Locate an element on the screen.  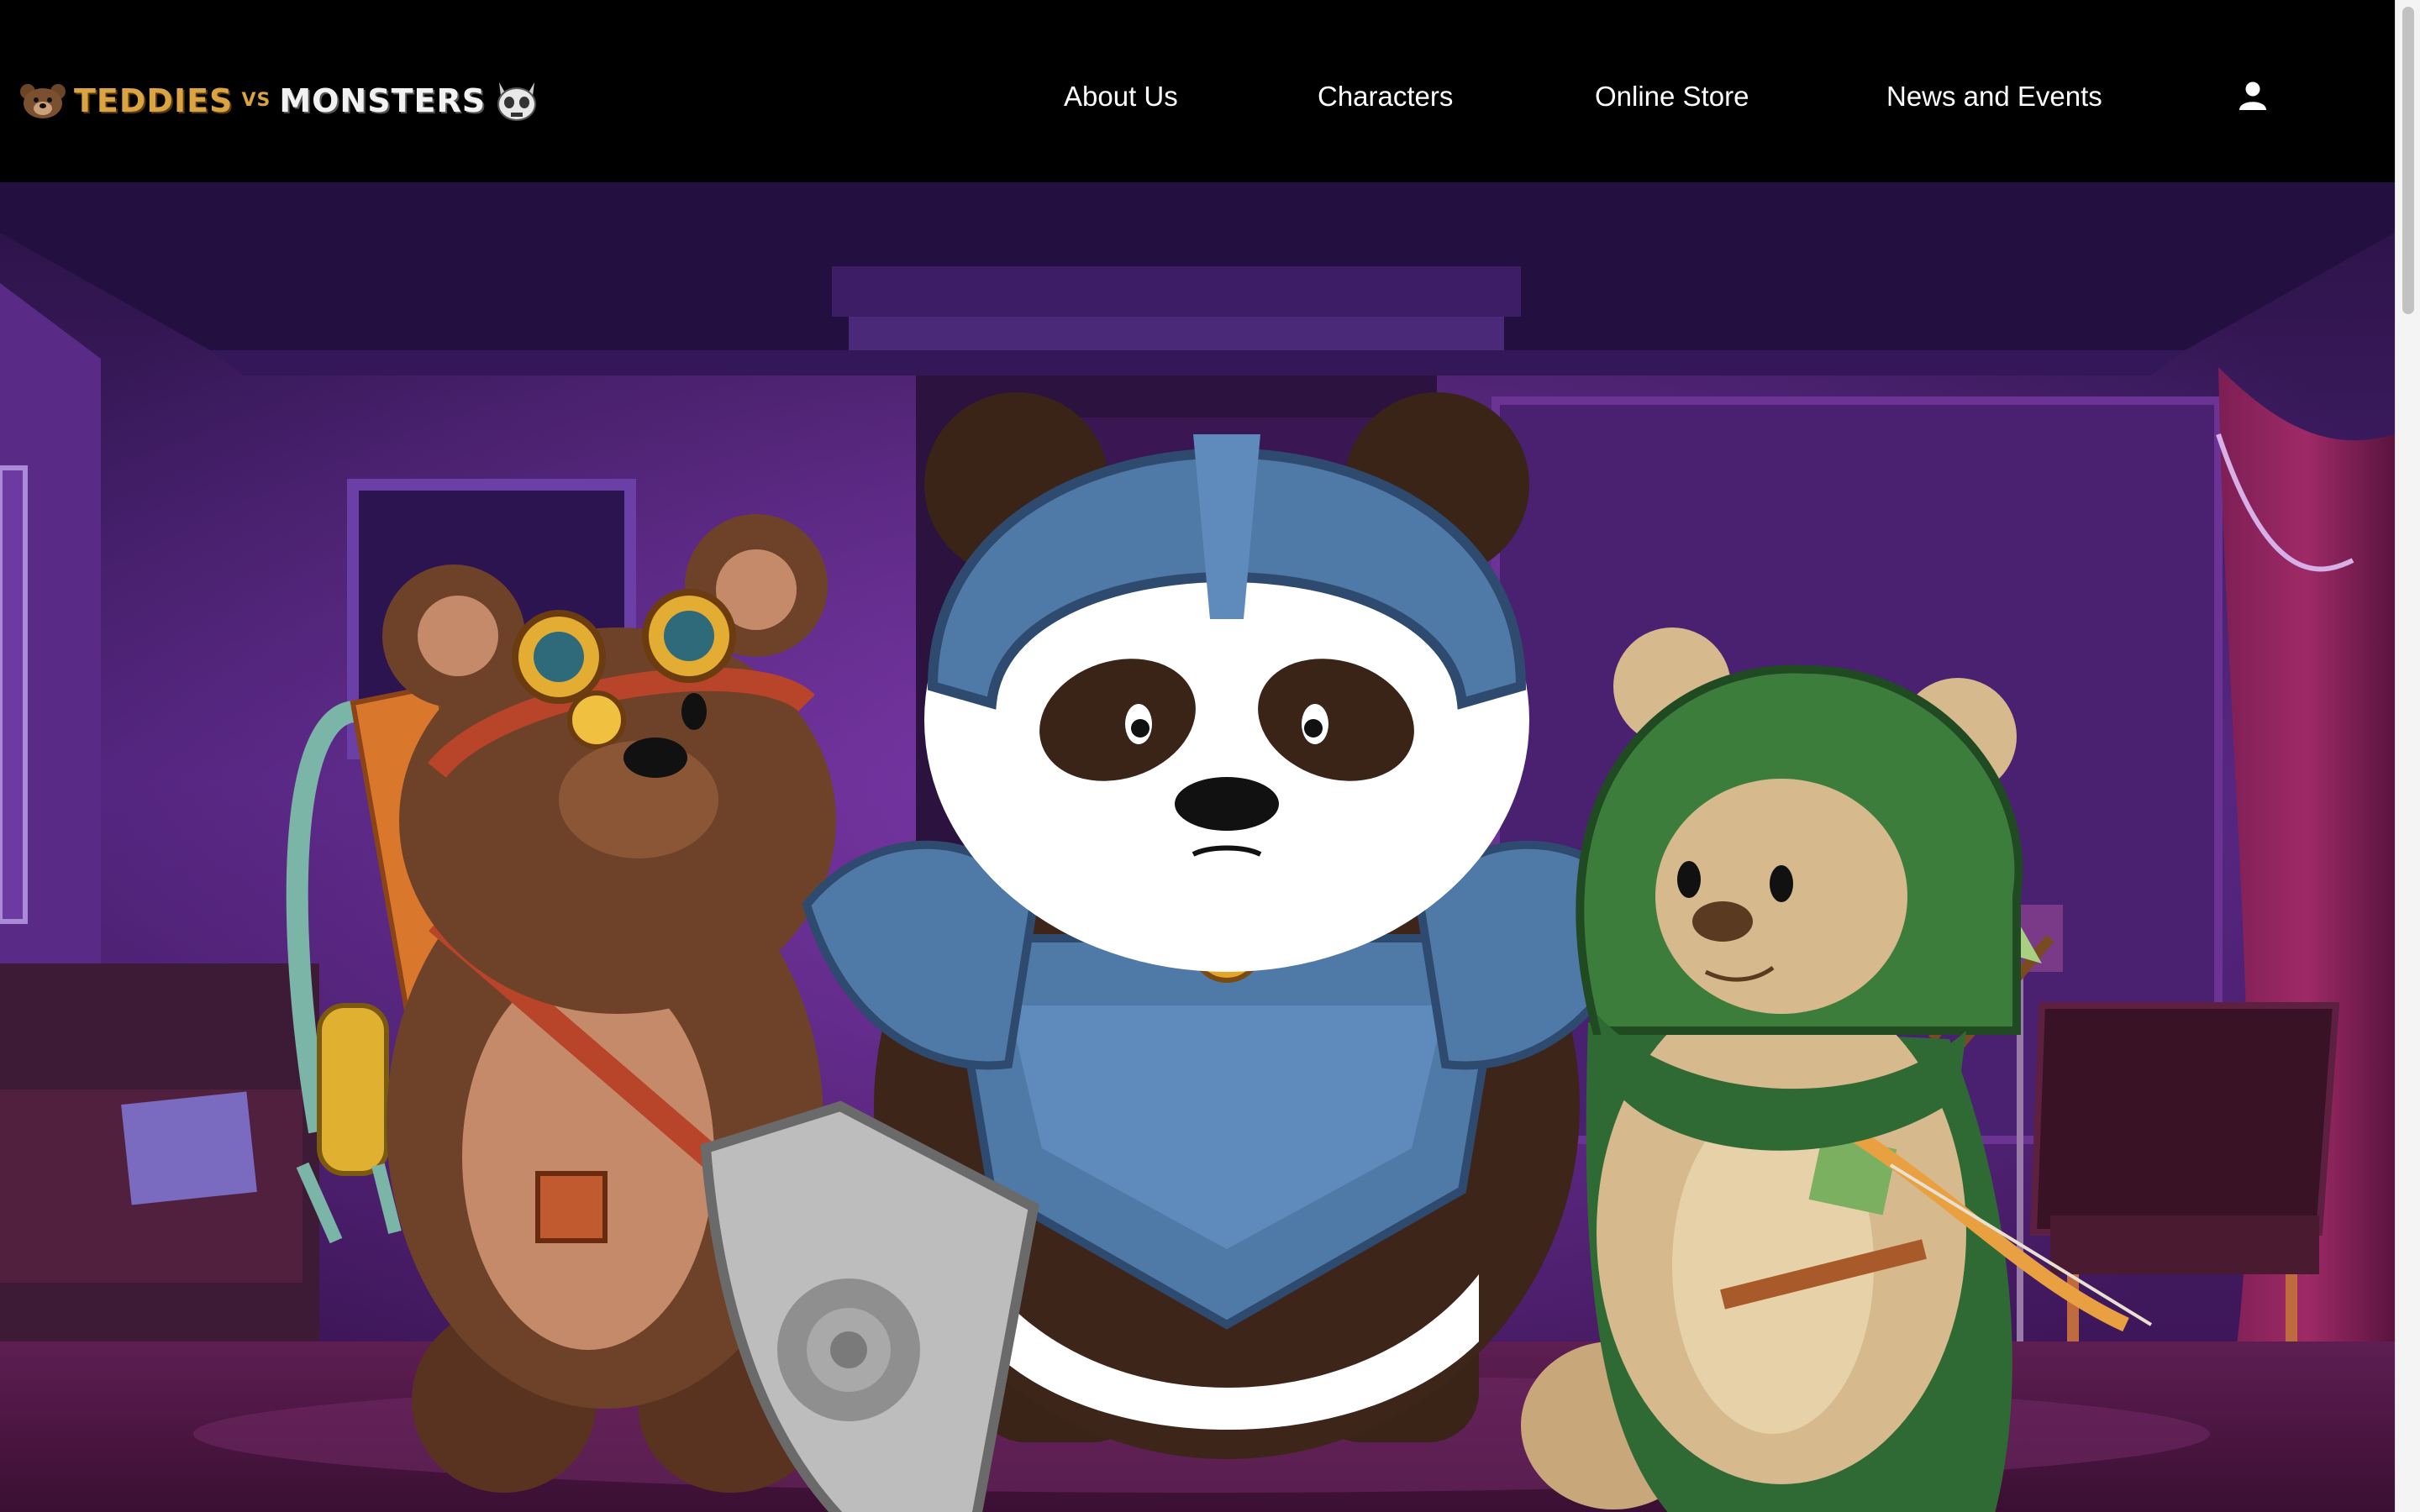
nav-about-us: About Us is located at coordinates (1121, 97).